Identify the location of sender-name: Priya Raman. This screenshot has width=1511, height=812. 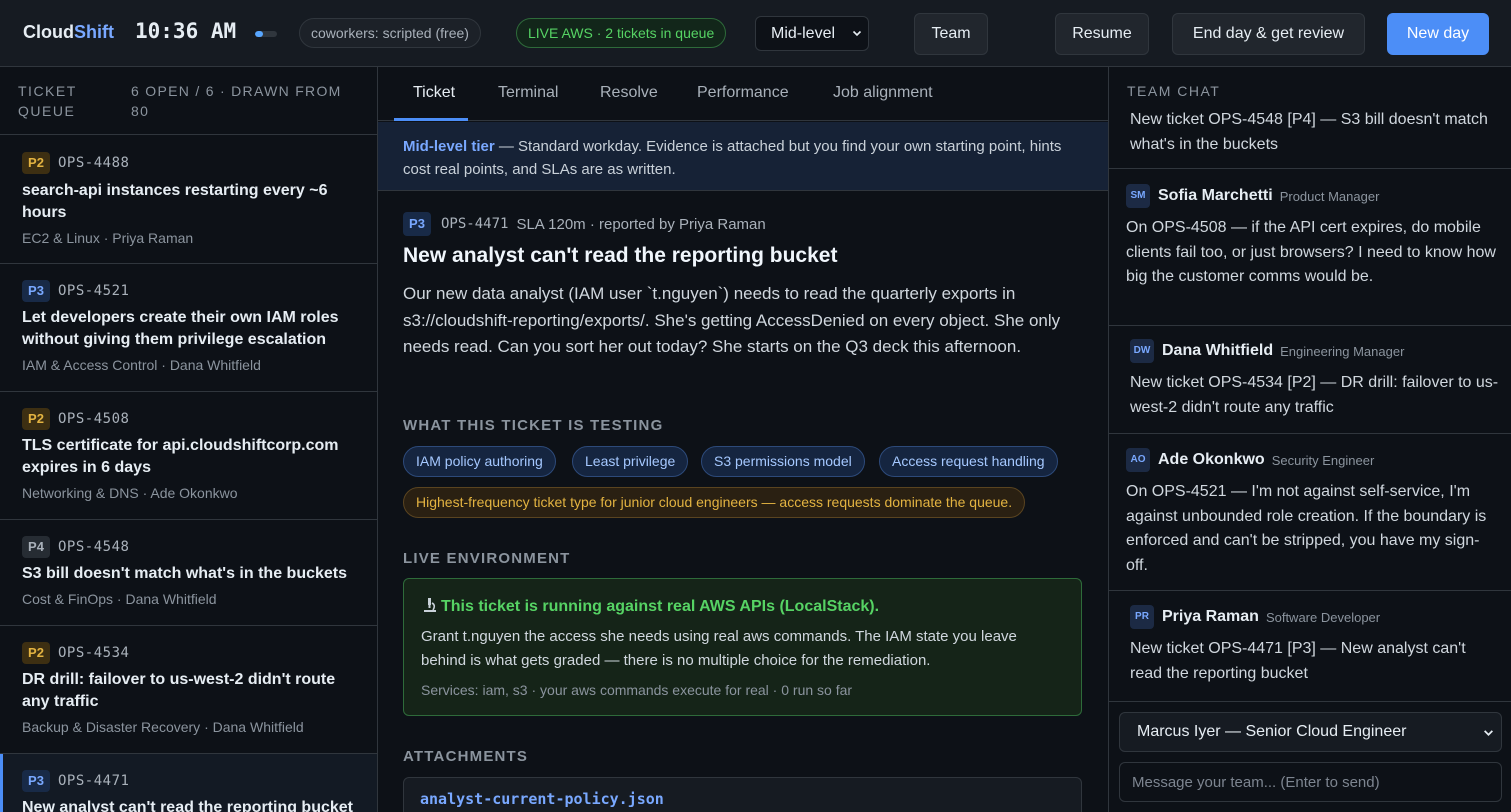
(1210, 616).